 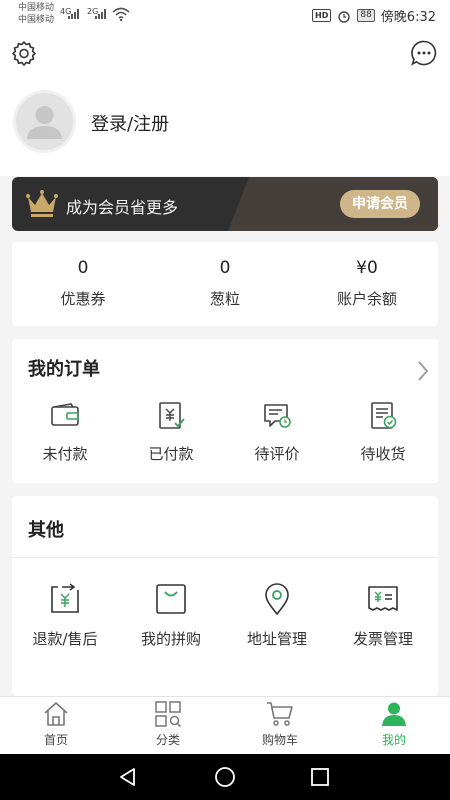 What do you see at coordinates (383, 615) in the screenshot?
I see `invoice-management: 发票管理` at bounding box center [383, 615].